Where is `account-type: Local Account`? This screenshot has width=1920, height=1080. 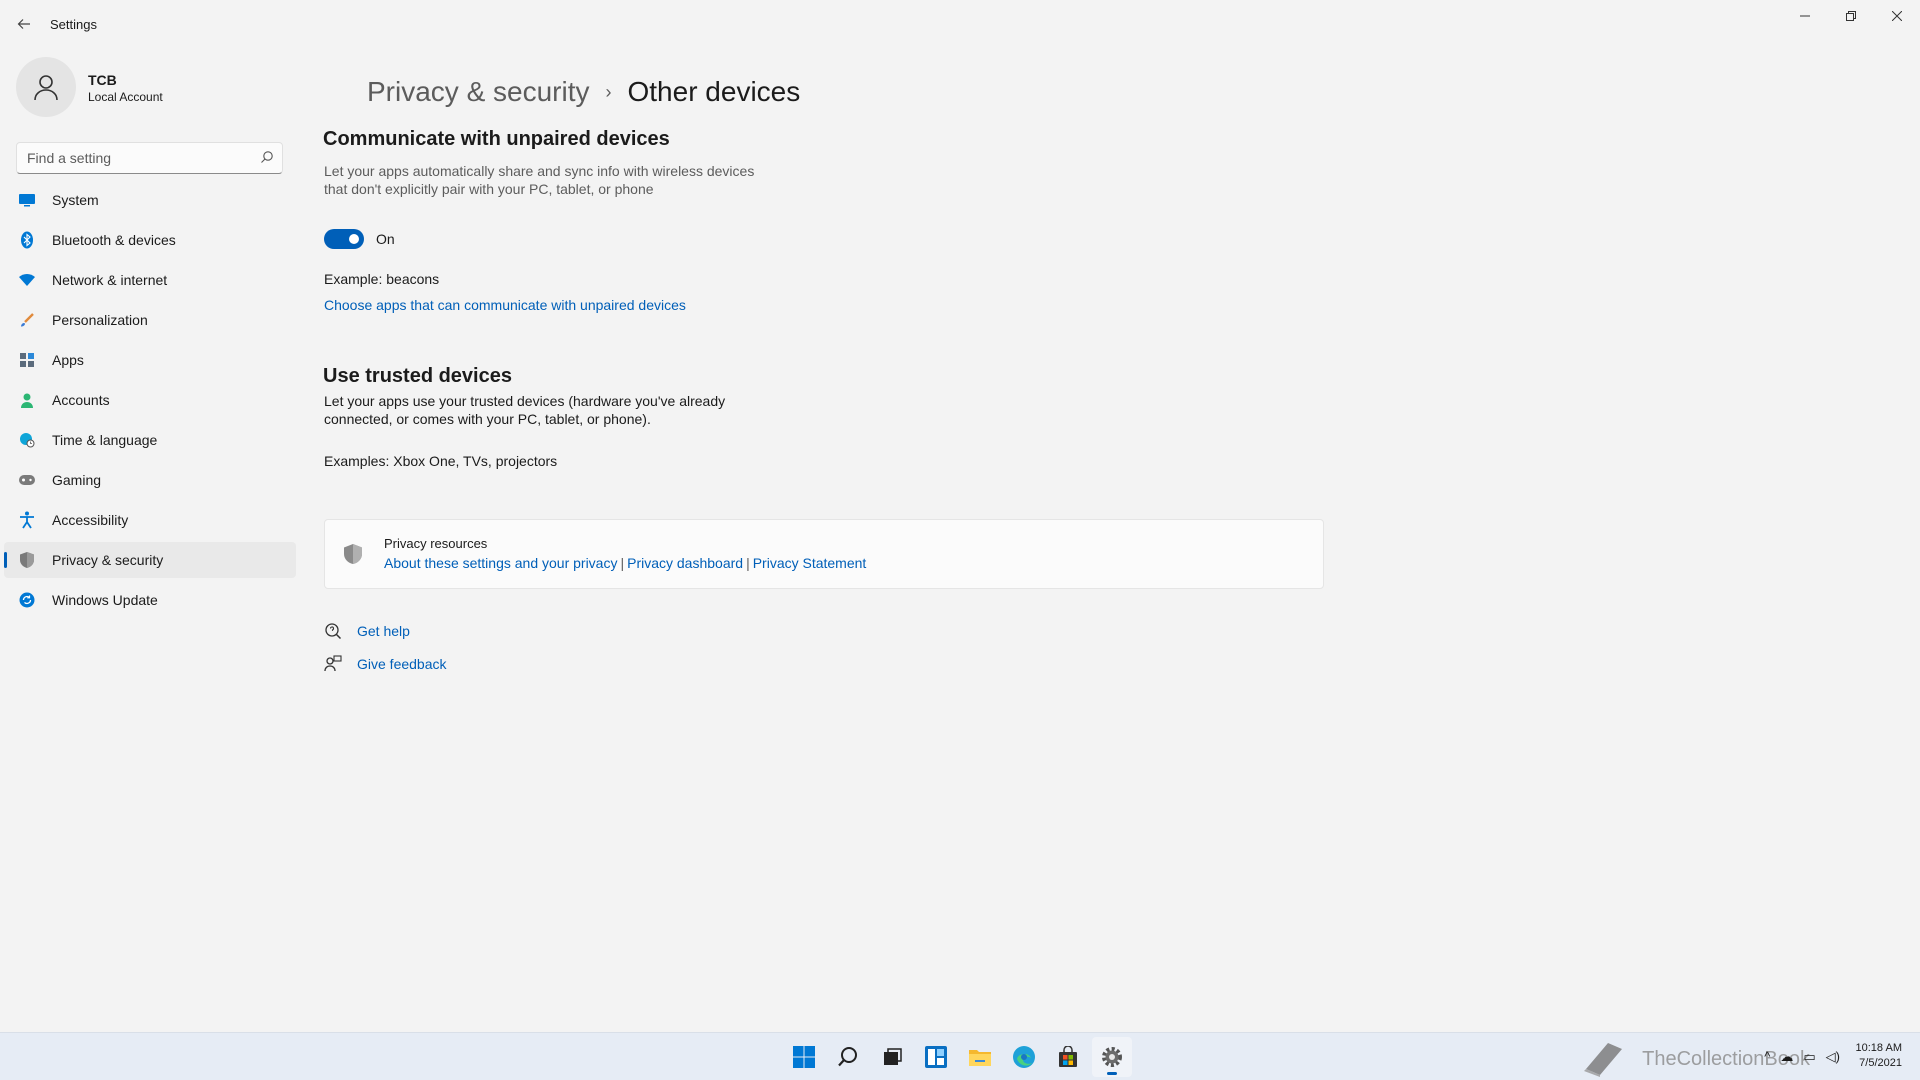 account-type: Local Account is located at coordinates (125, 97).